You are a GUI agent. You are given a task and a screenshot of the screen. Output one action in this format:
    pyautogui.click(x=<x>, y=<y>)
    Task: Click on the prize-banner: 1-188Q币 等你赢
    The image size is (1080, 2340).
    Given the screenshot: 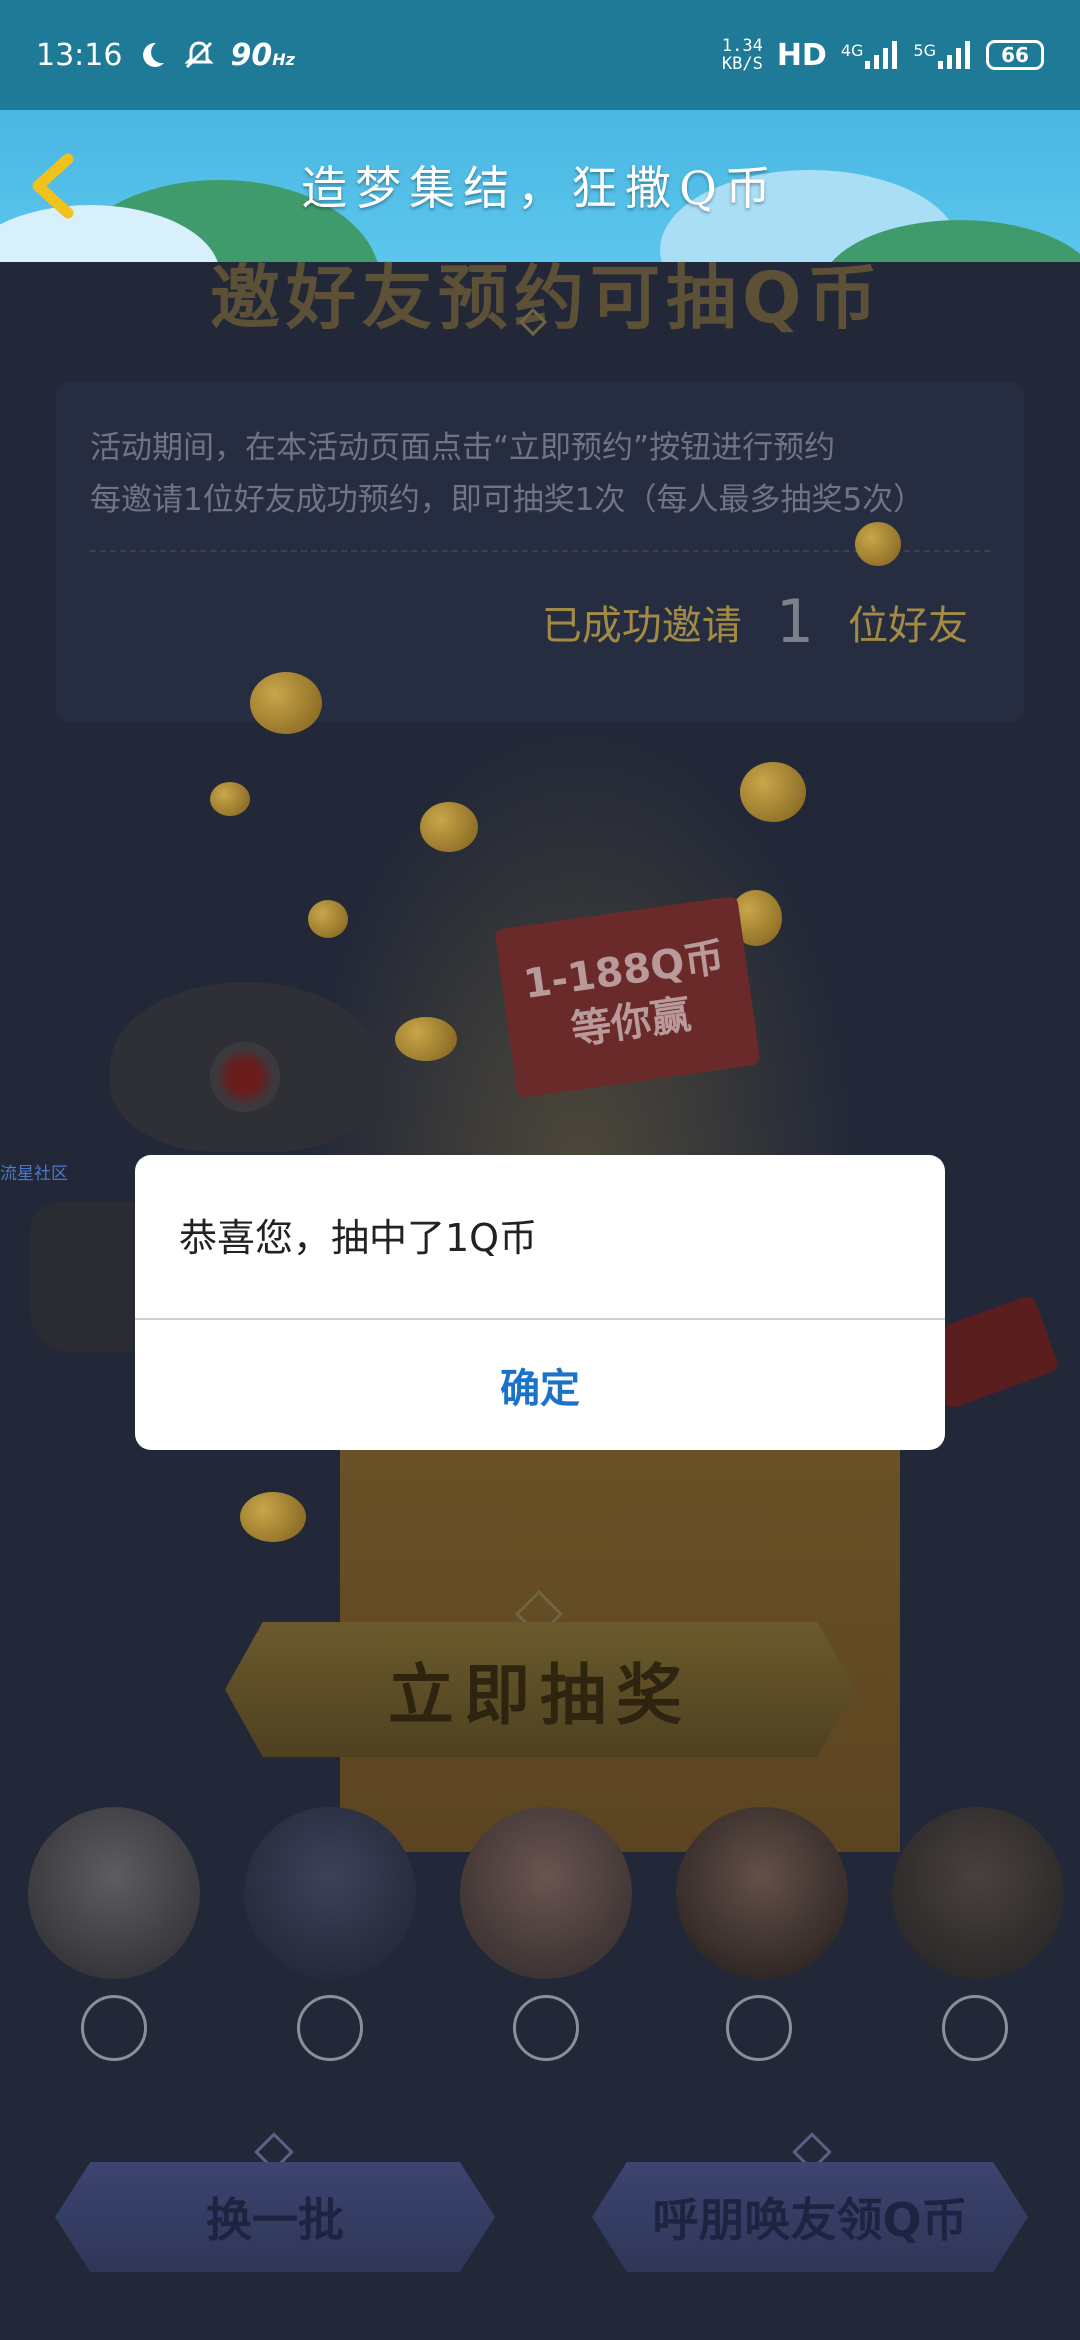 What is the action you would take?
    pyautogui.click(x=627, y=997)
    